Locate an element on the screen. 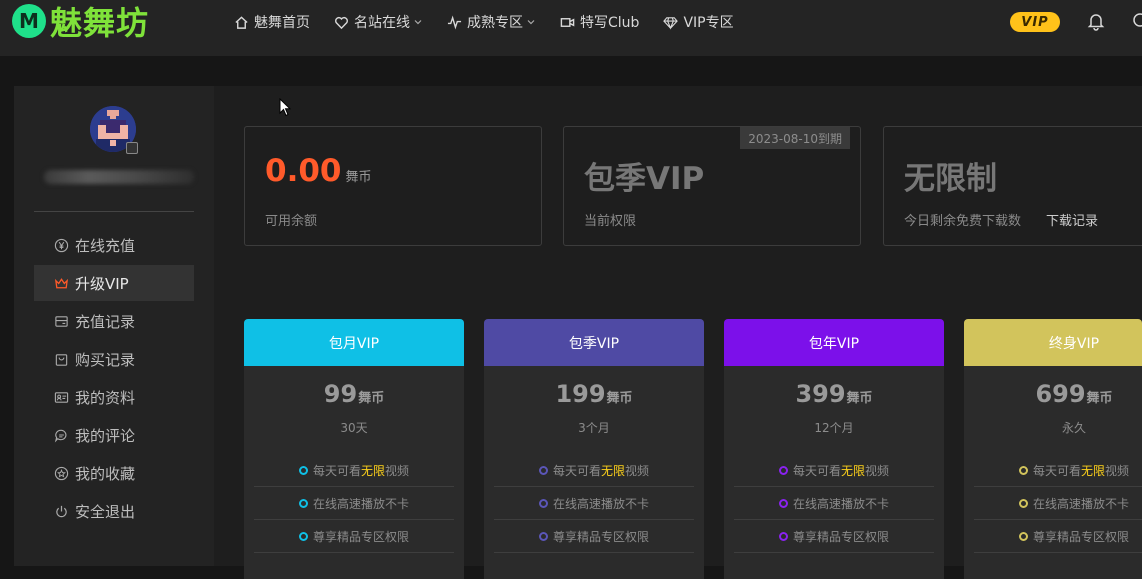 The height and width of the screenshot is (579, 1142). nav-label: VIP专区 is located at coordinates (708, 23).